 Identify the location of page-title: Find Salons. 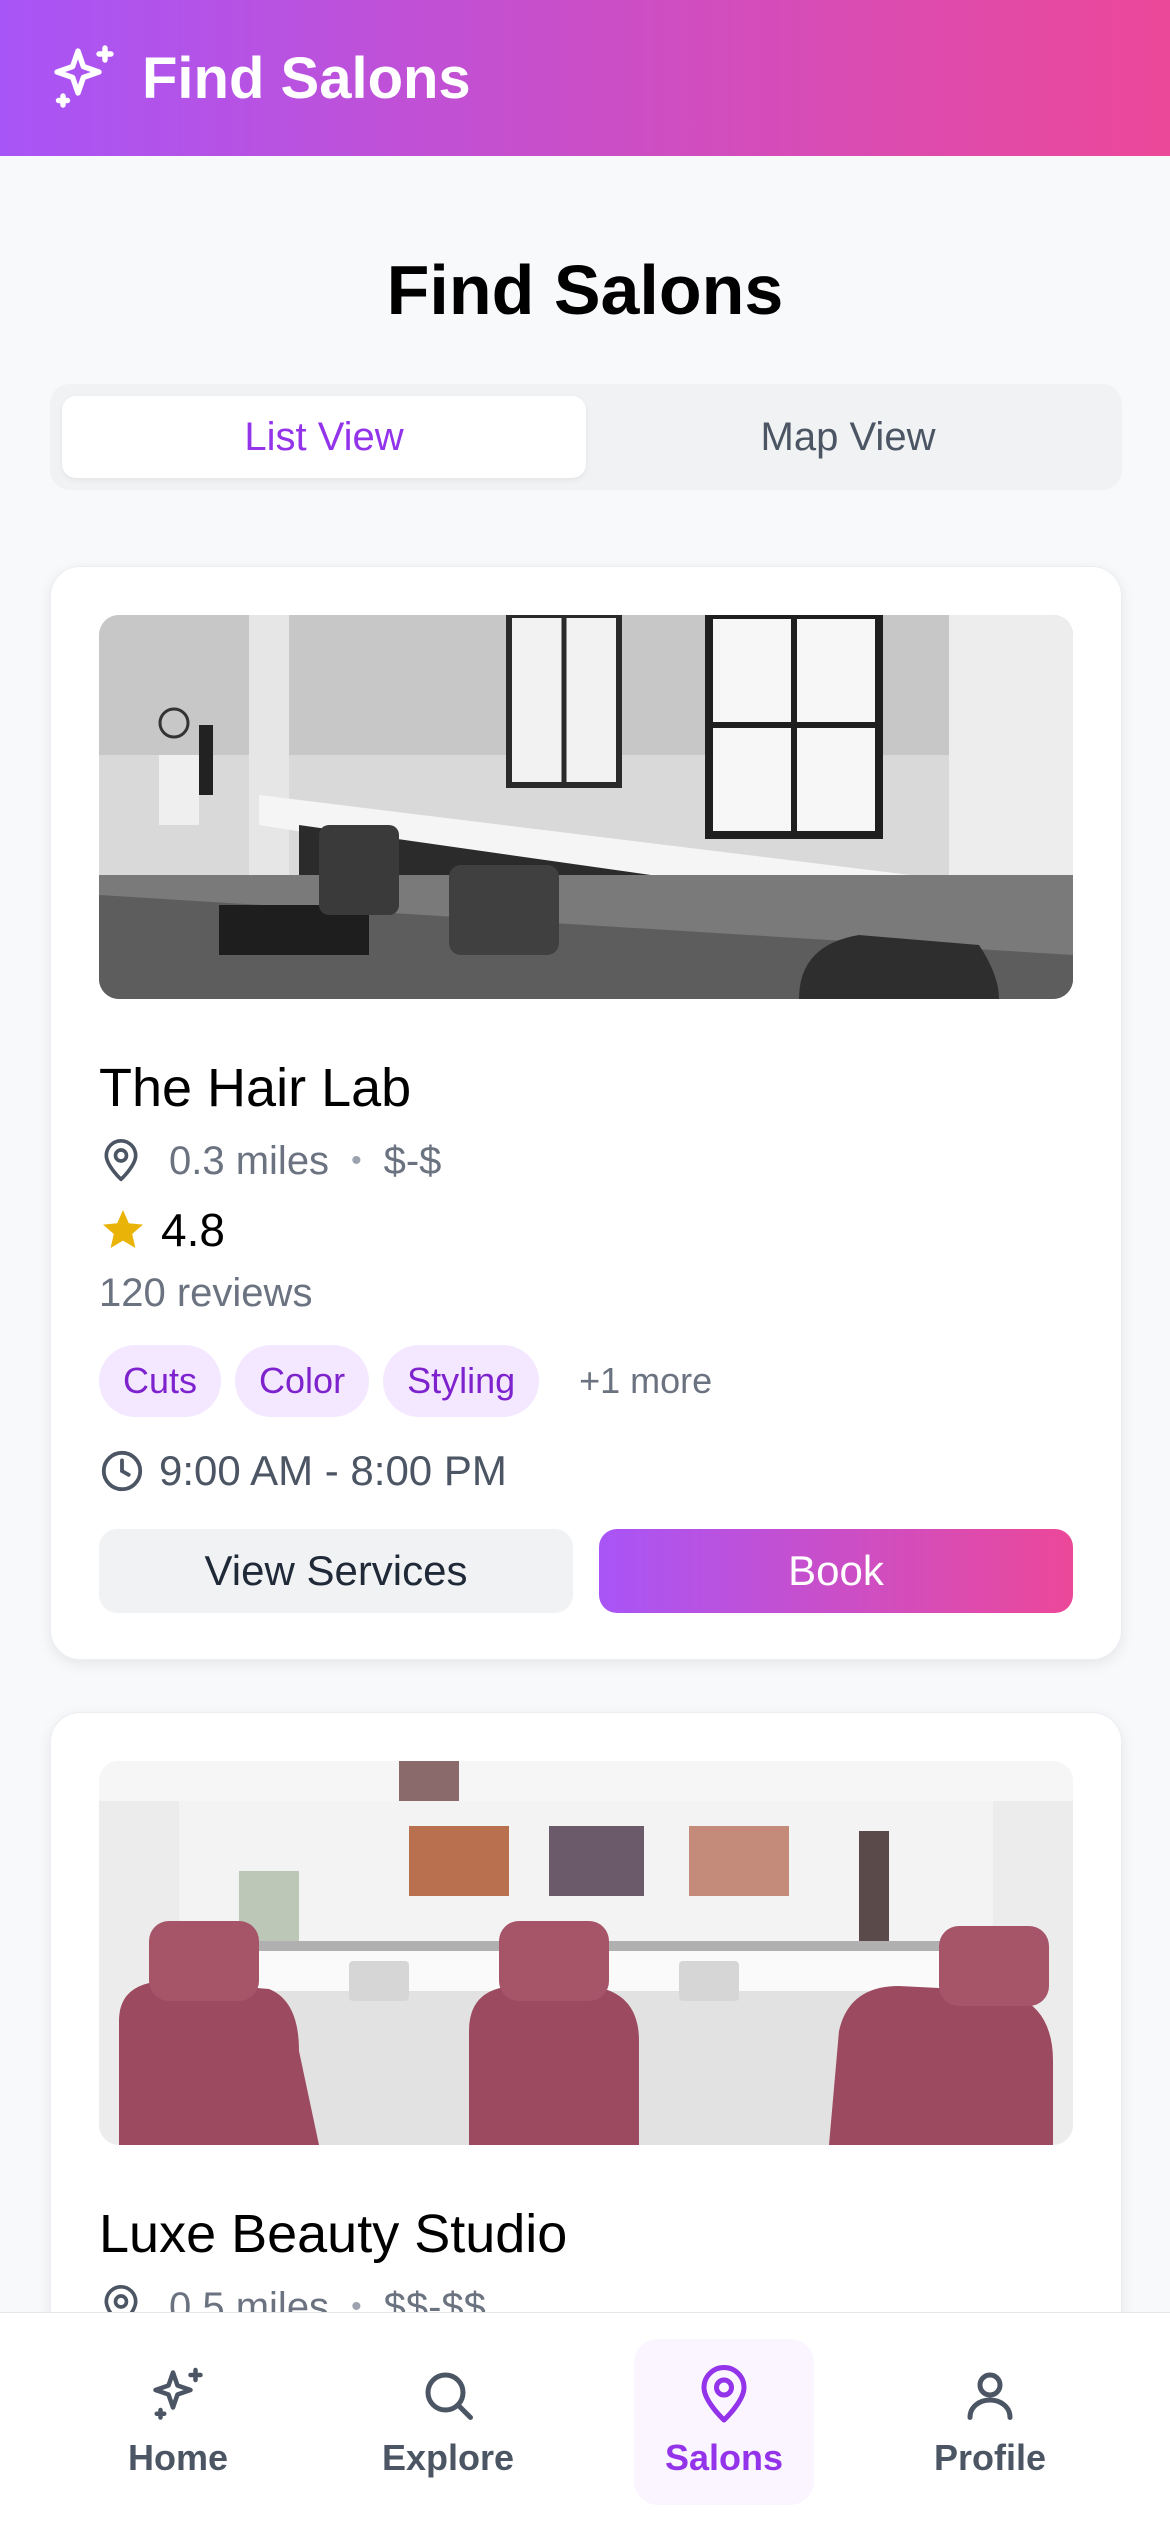
(585, 290).